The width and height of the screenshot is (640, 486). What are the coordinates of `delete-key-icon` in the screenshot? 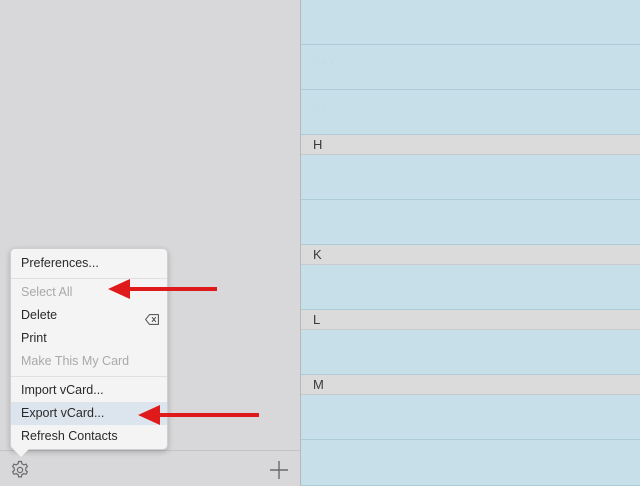 It's located at (151, 317).